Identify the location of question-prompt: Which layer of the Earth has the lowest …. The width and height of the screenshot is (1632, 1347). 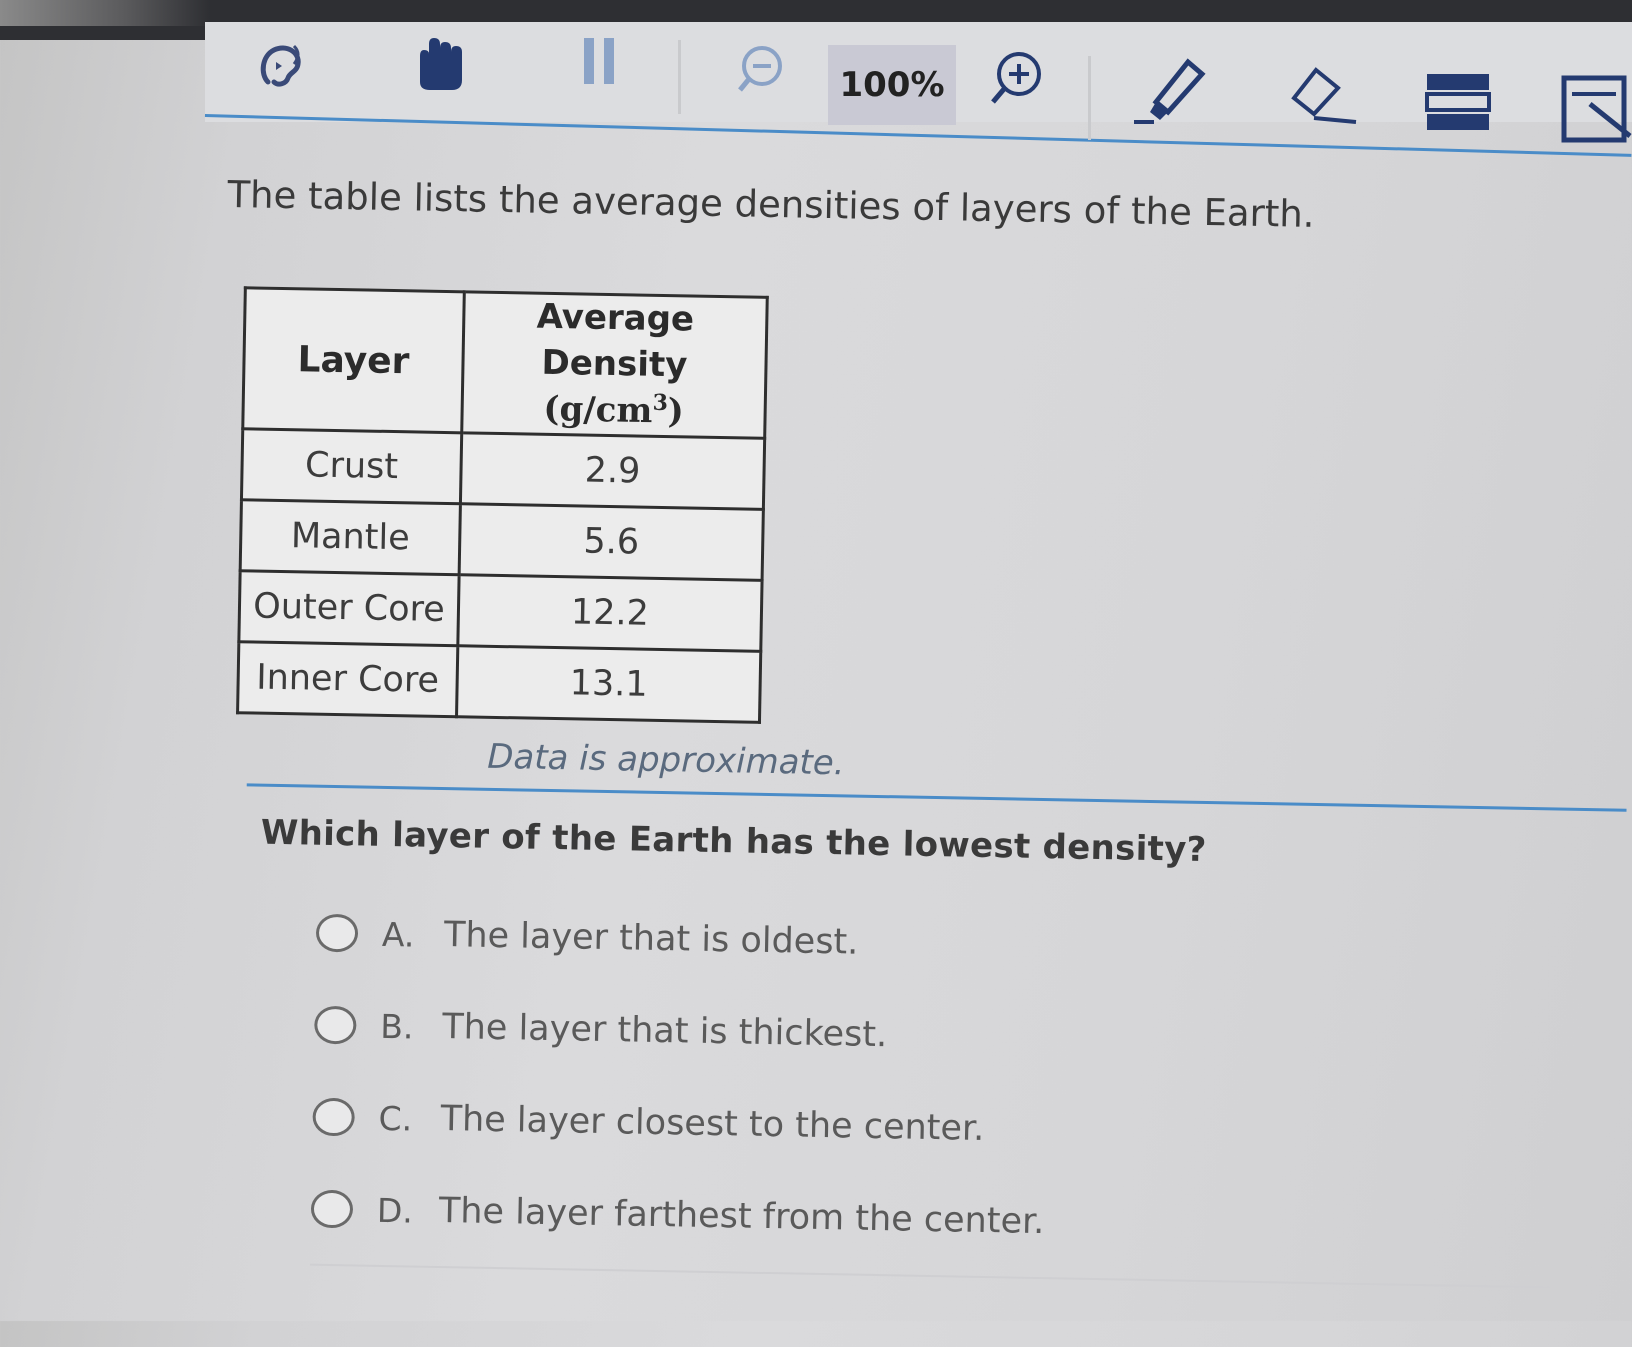
(734, 841).